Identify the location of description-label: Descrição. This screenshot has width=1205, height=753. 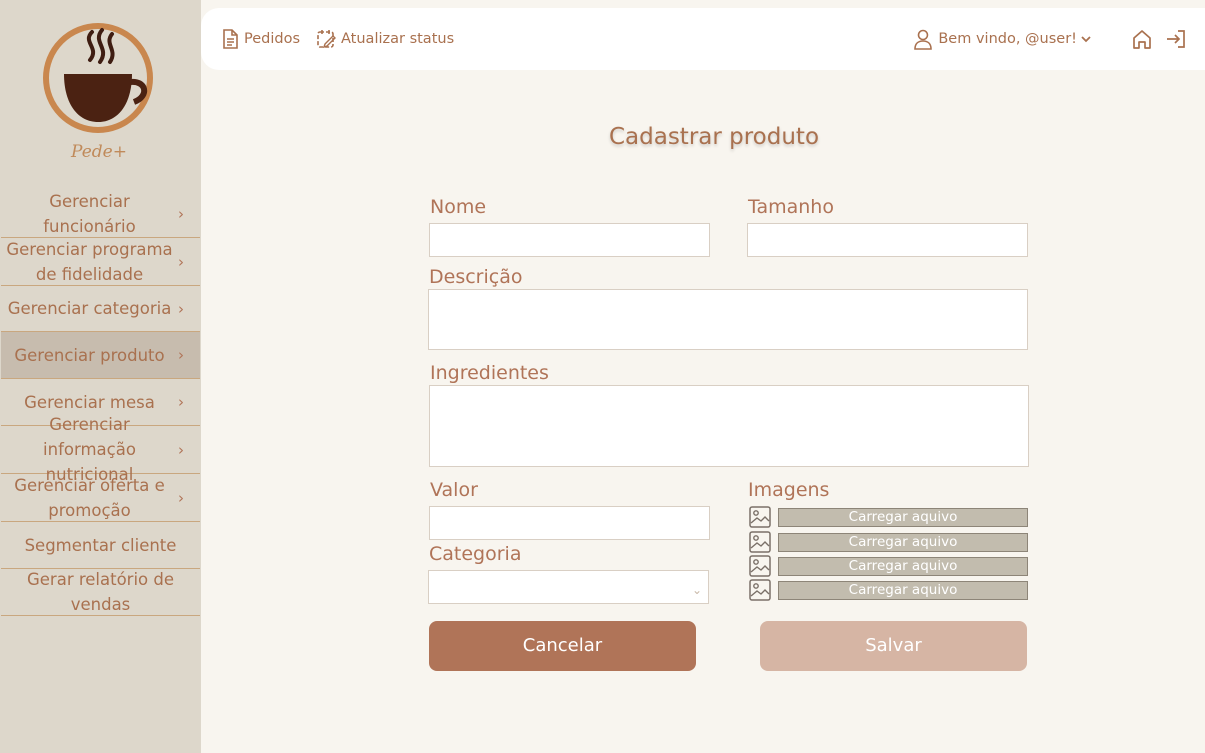
(476, 277).